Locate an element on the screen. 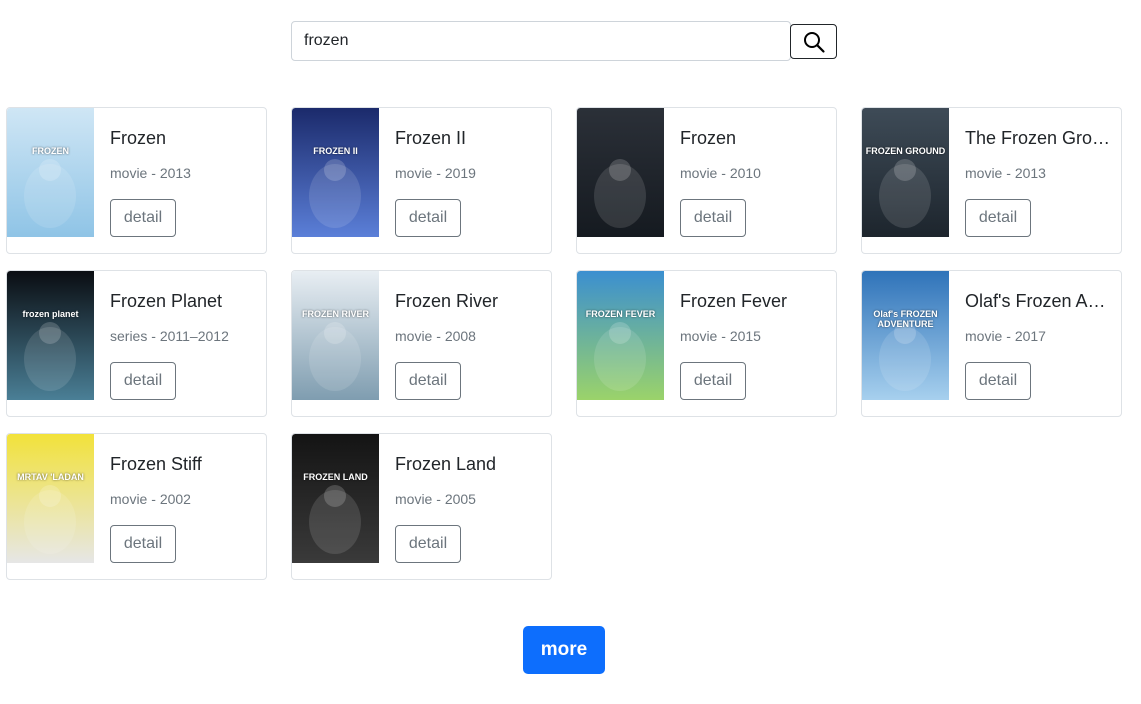 The image size is (1141, 704). search-bar is located at coordinates (564, 41).